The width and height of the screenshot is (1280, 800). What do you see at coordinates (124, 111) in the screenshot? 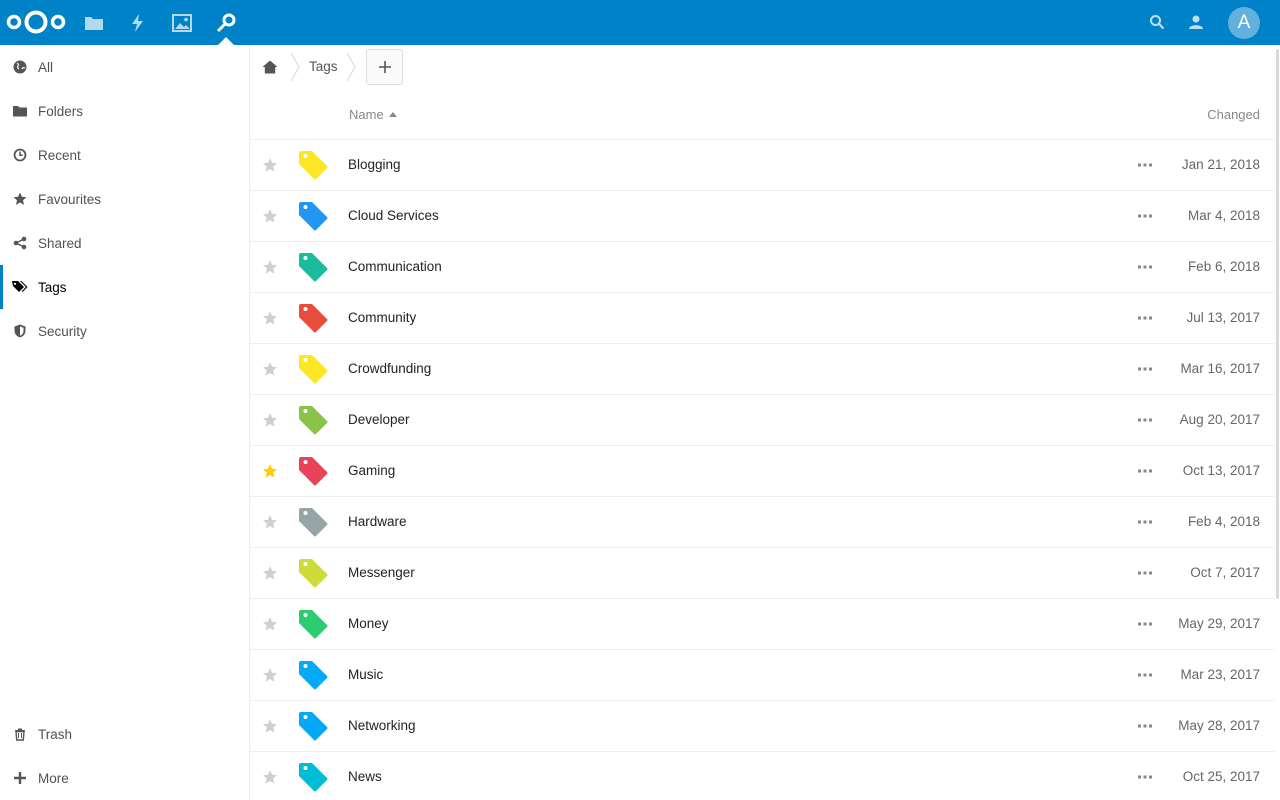
I see `sidebar-item-folders: Folders` at bounding box center [124, 111].